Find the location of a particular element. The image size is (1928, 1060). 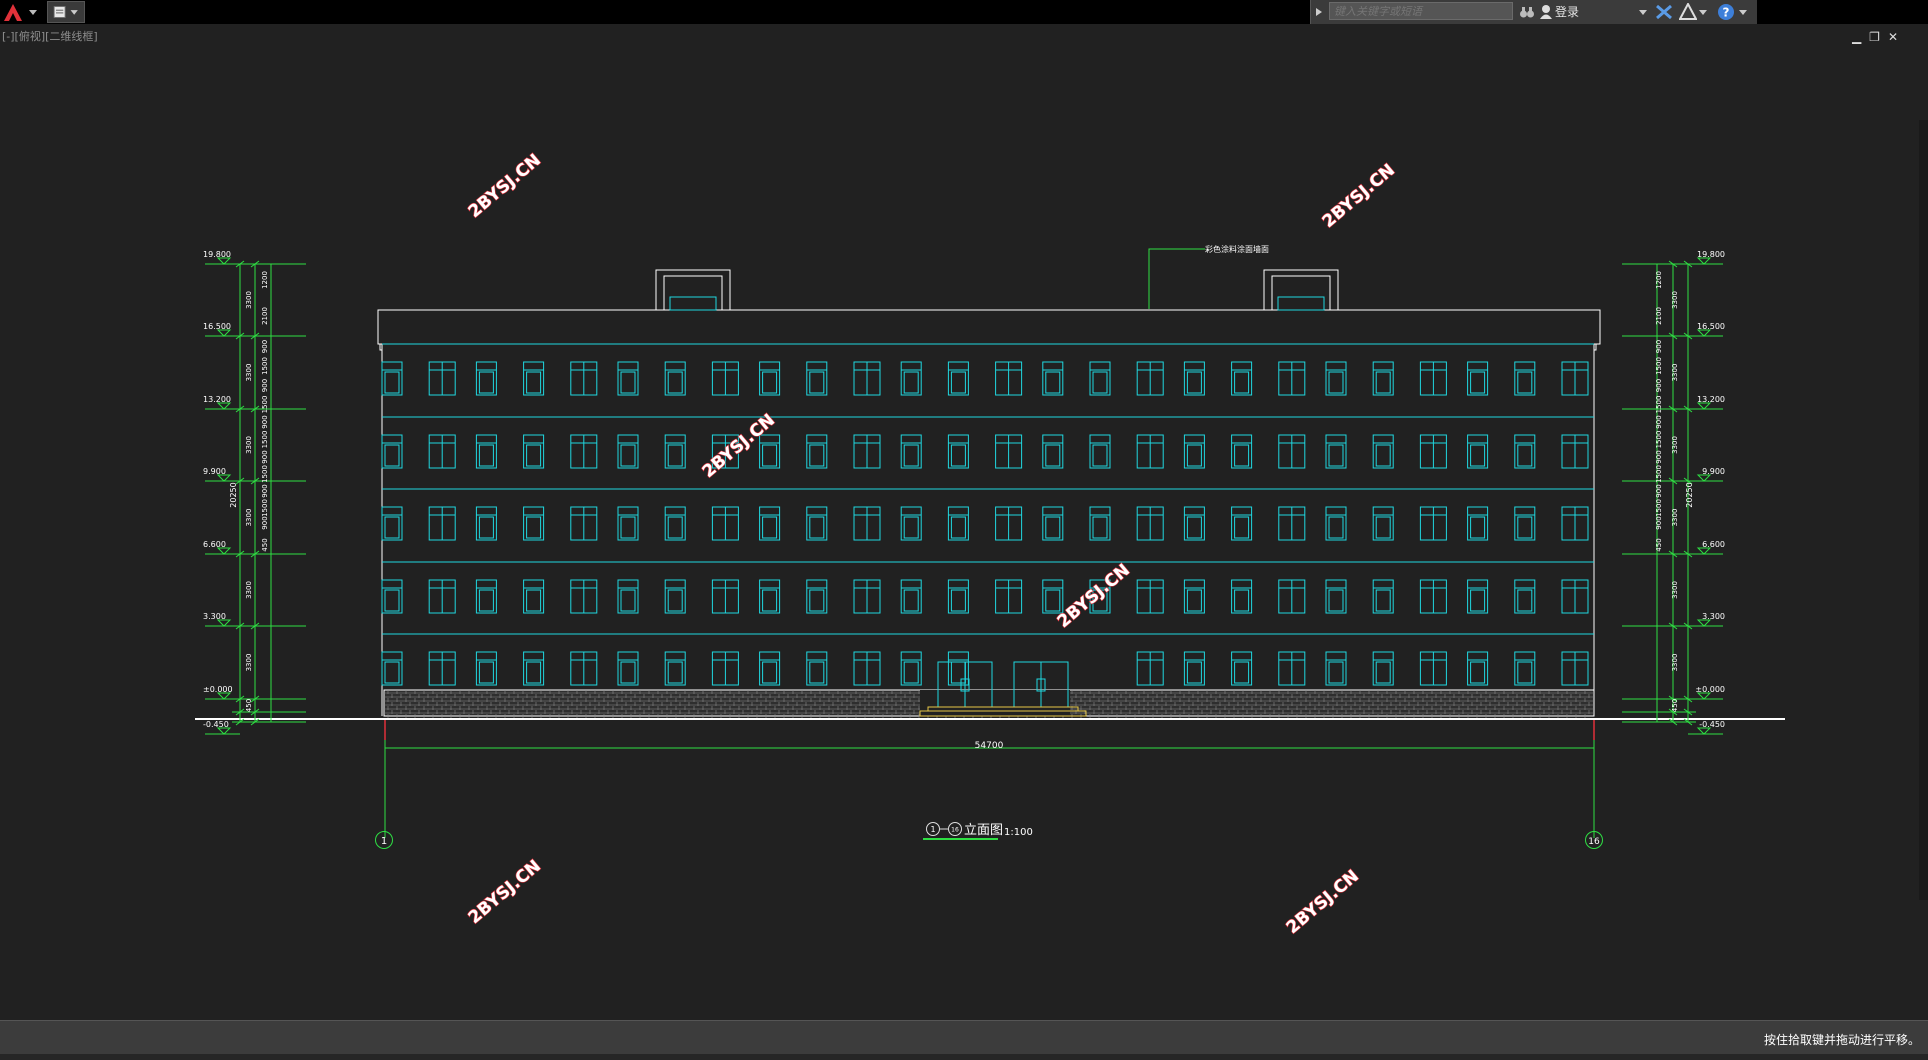

expand-arrow-icon is located at coordinates (1319, 12).